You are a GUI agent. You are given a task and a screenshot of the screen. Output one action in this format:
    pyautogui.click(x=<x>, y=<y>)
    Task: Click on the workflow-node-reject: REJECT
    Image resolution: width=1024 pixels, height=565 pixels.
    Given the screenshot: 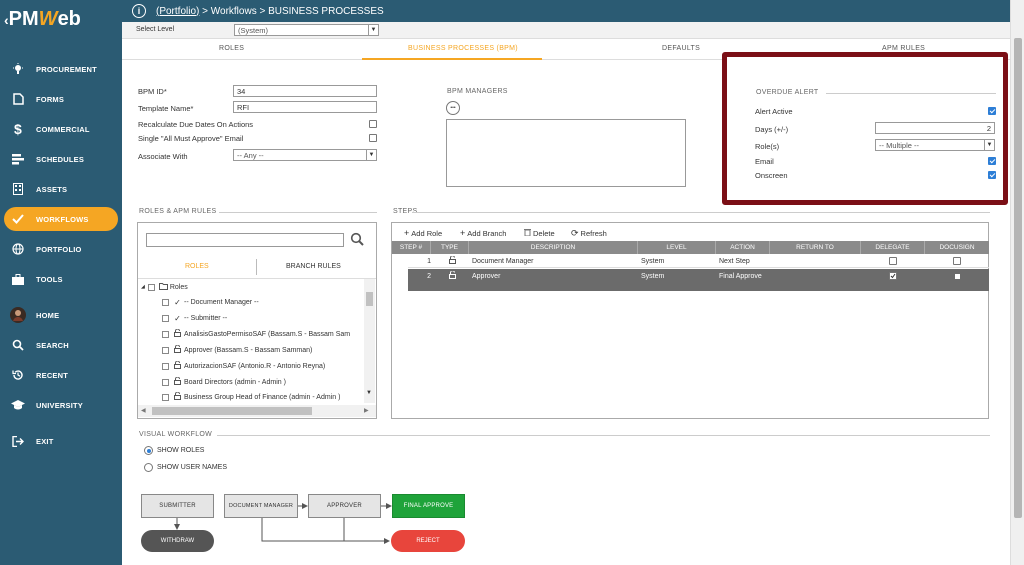 What is the action you would take?
    pyautogui.click(x=428, y=541)
    